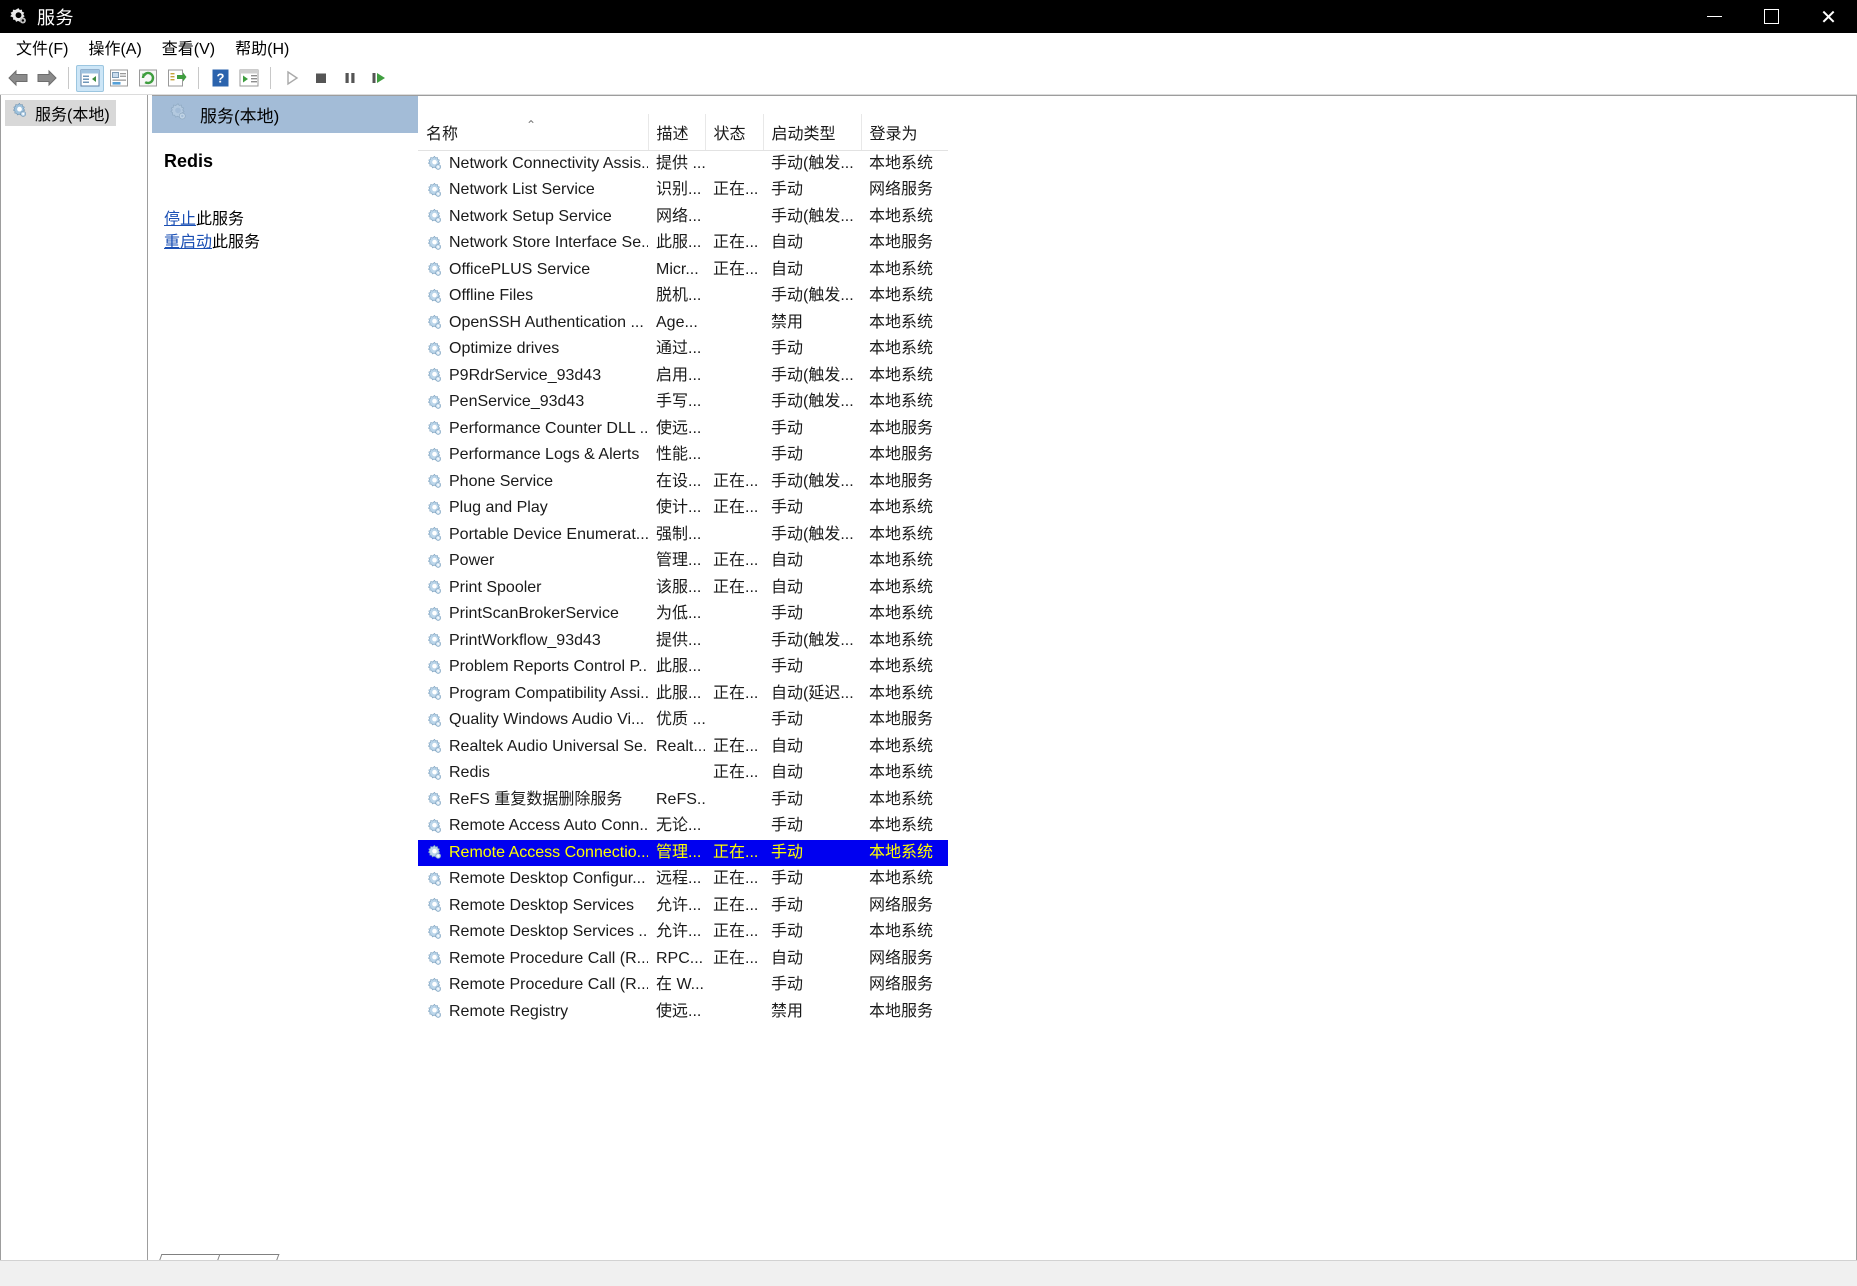  Describe the element at coordinates (683, 296) in the screenshot. I see `table-row: Offline Files 脱机... 手动(触发... 本地系统` at that location.